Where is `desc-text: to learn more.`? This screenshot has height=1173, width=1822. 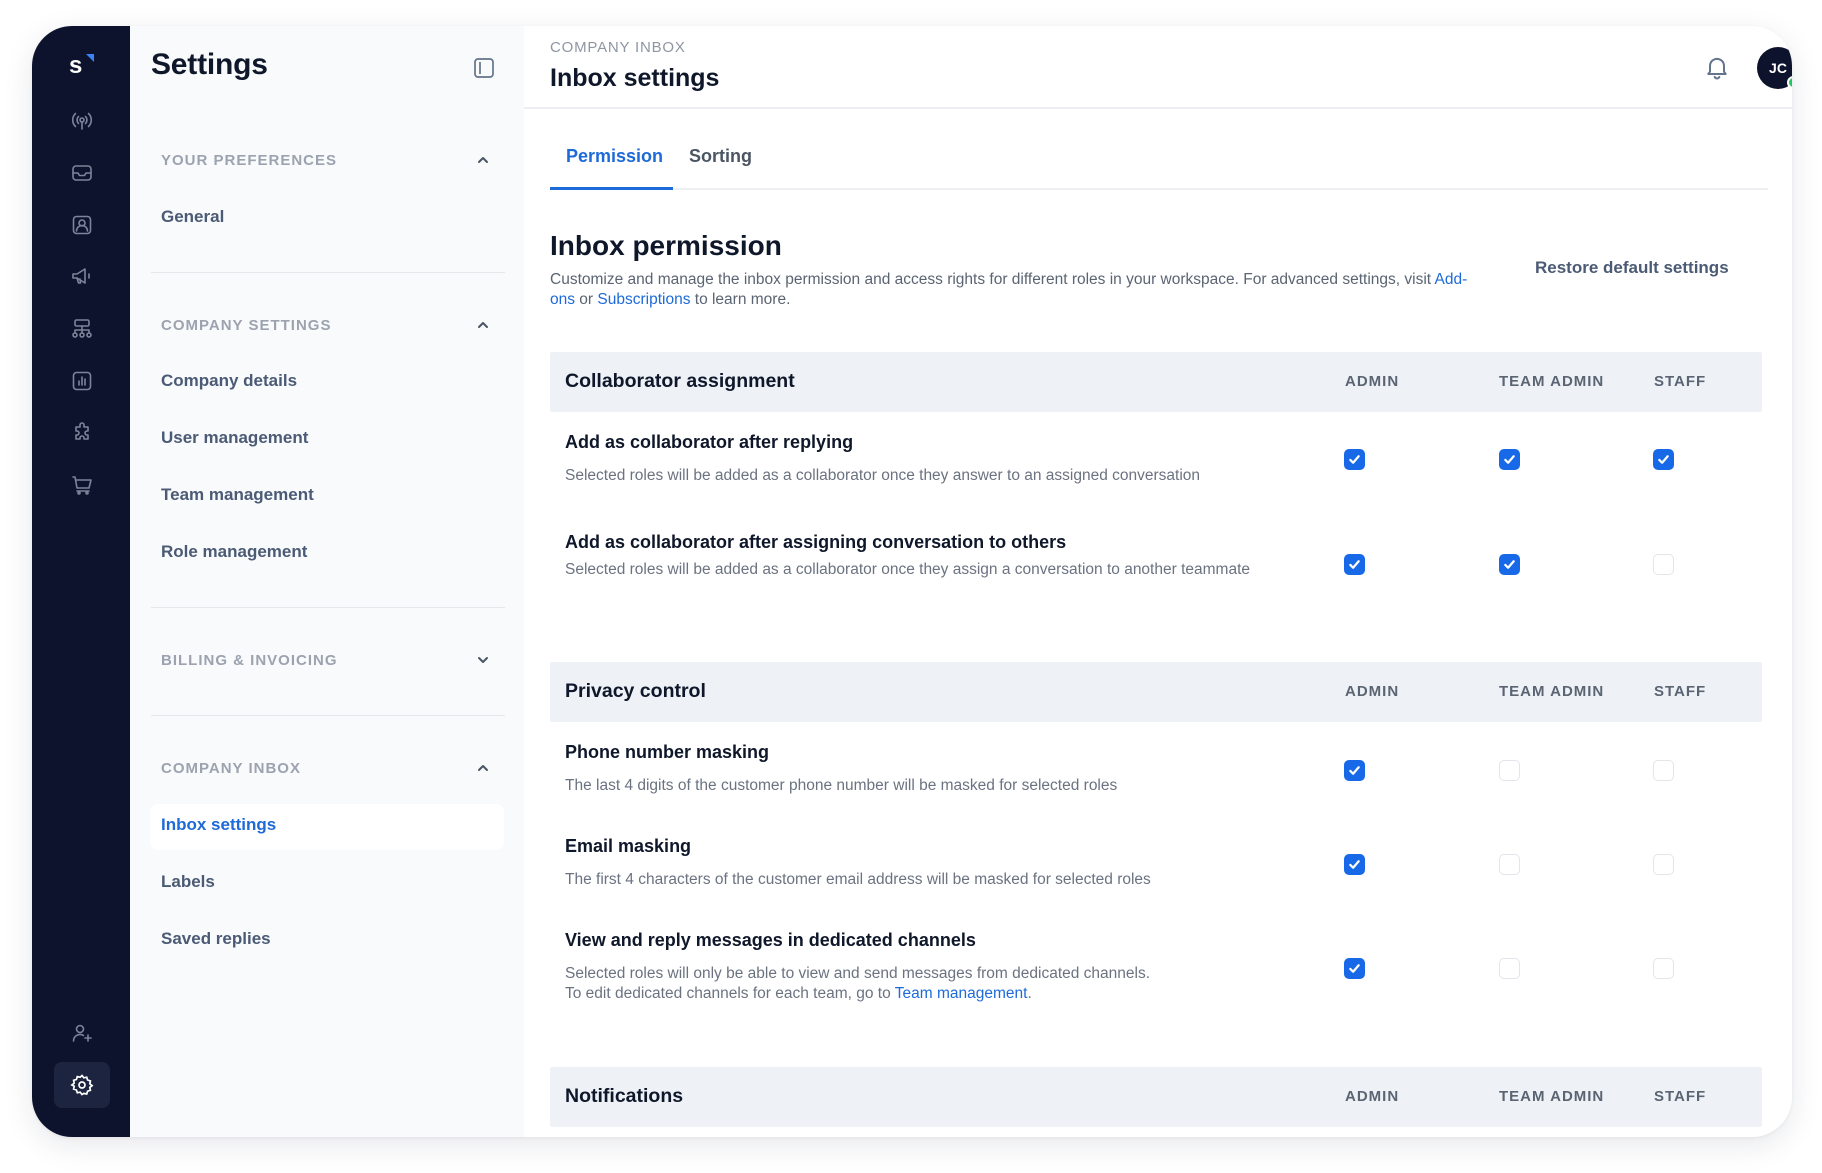
desc-text: to learn more. is located at coordinates (740, 299).